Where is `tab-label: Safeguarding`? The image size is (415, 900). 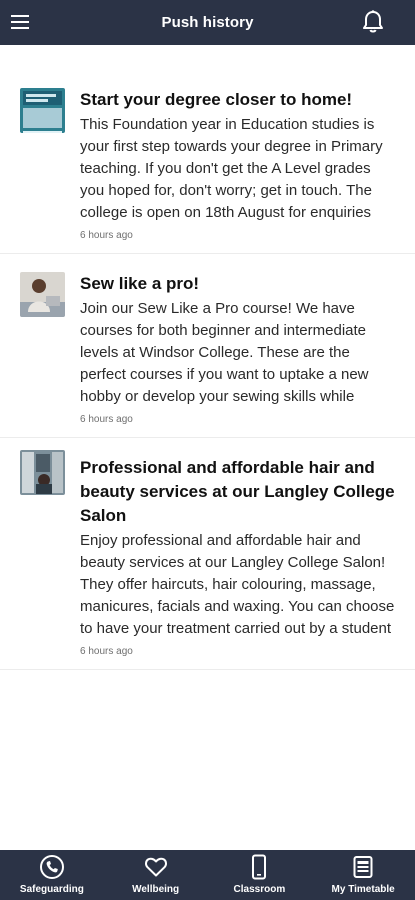
tab-label: Safeguarding is located at coordinates (51, 889).